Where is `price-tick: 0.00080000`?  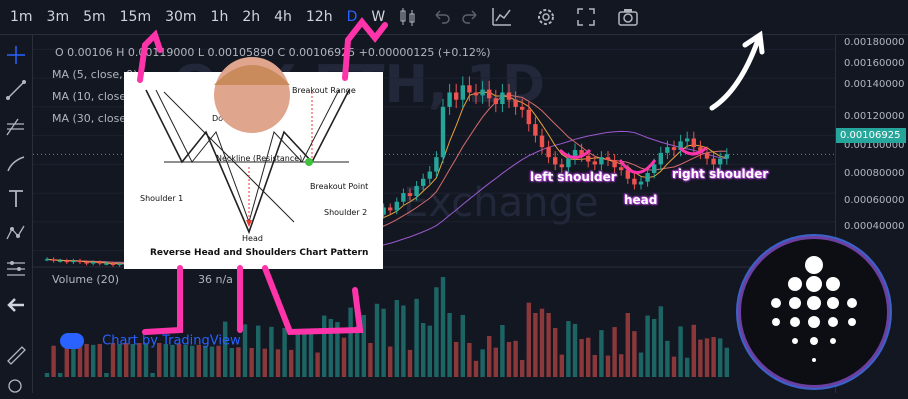
price-tick: 0.00080000 is located at coordinates (874, 173).